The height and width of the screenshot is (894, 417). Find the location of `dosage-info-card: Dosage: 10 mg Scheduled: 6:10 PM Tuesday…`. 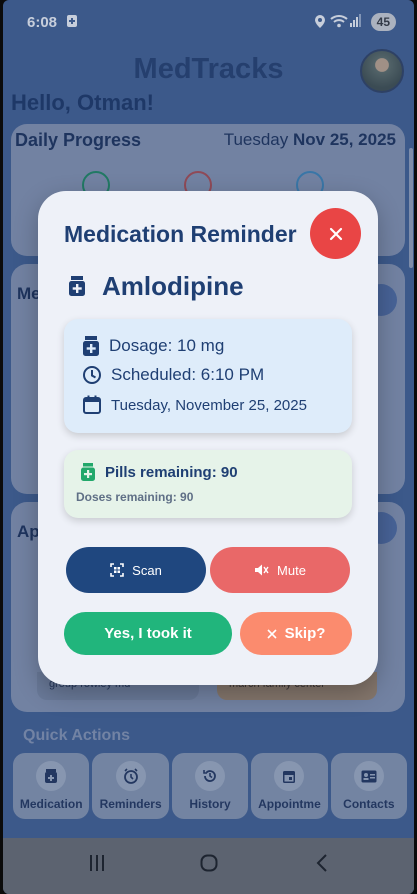

dosage-info-card: Dosage: 10 mg Scheduled: 6:10 PM Tuesday… is located at coordinates (208, 376).